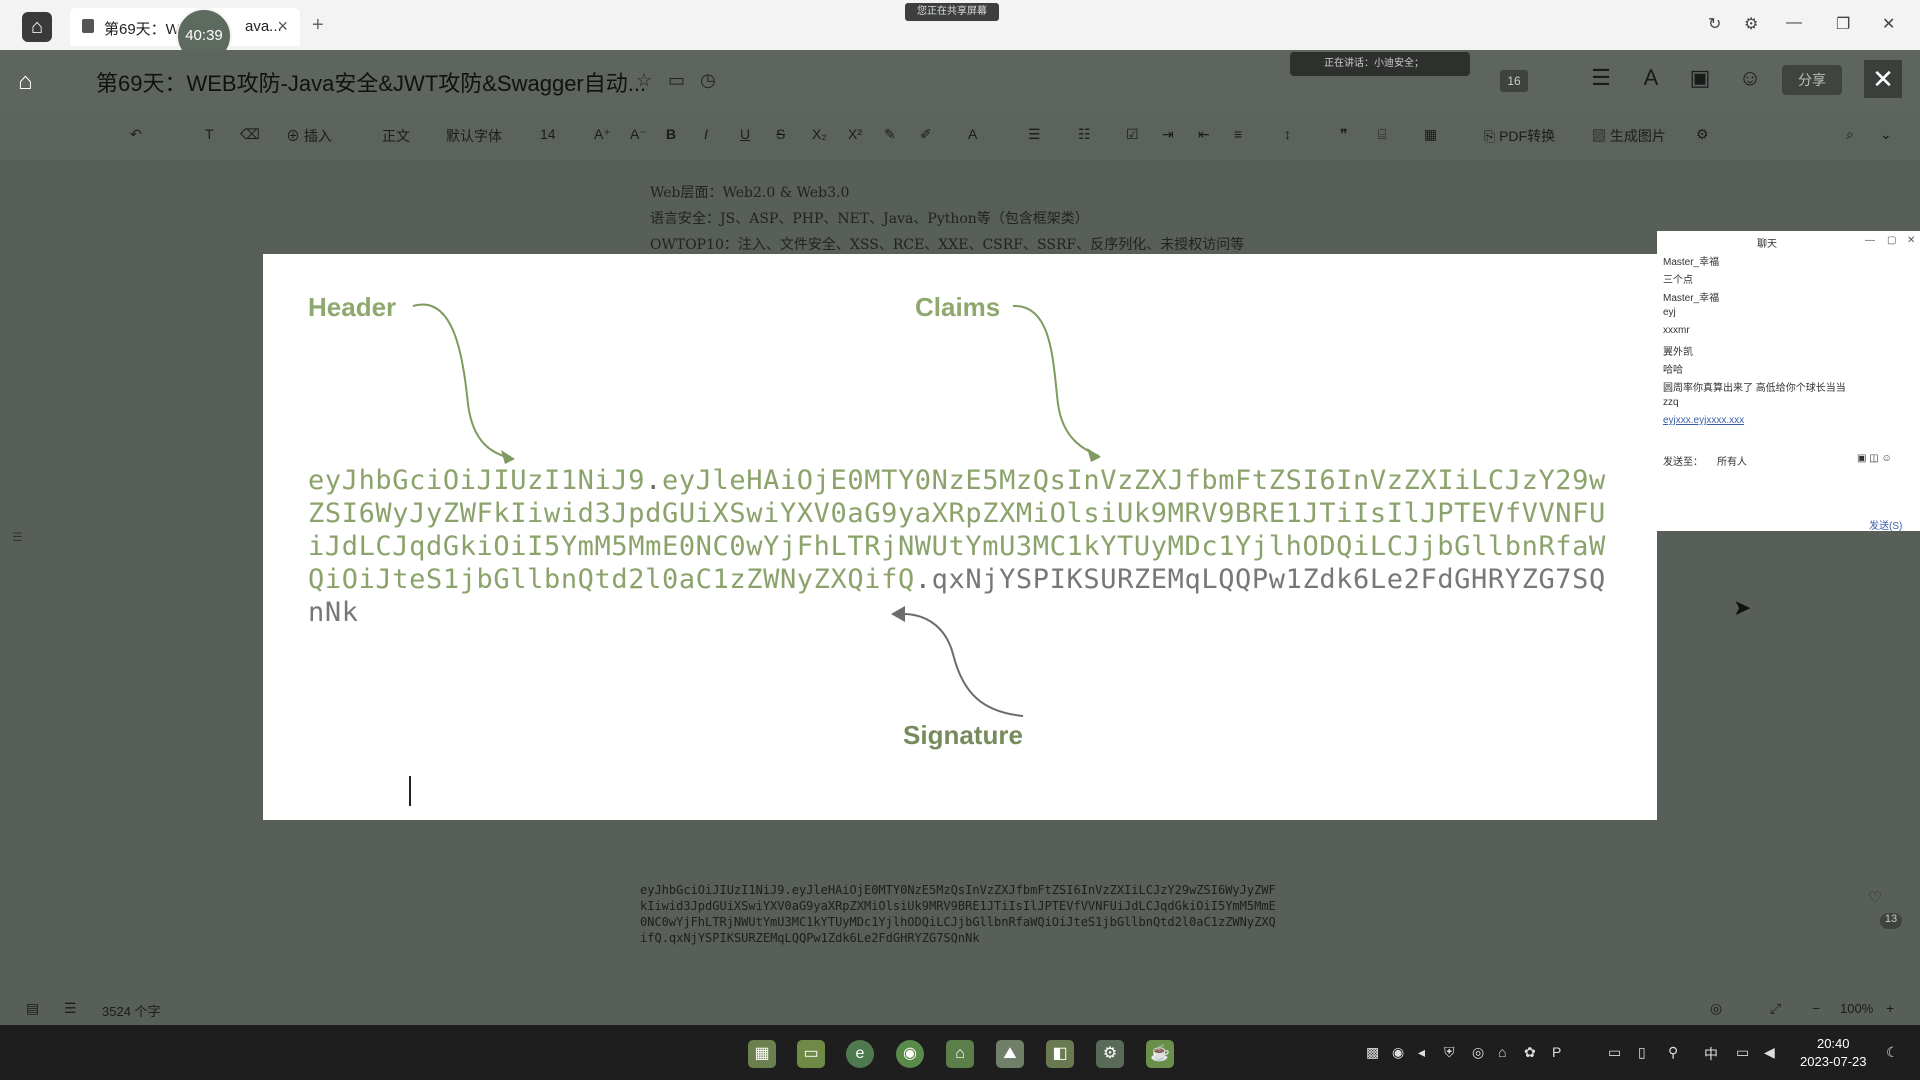 The height and width of the screenshot is (1080, 1920). I want to click on strikethrough-button: S, so click(780, 134).